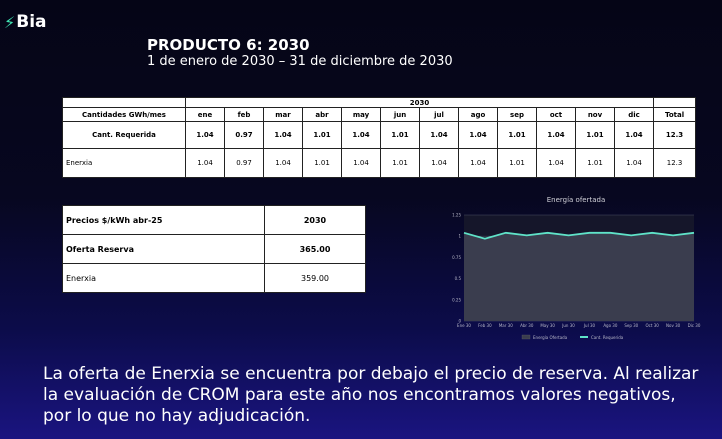  I want to click on prices-row-enerxia: Enerxia 359.00, so click(214, 278).